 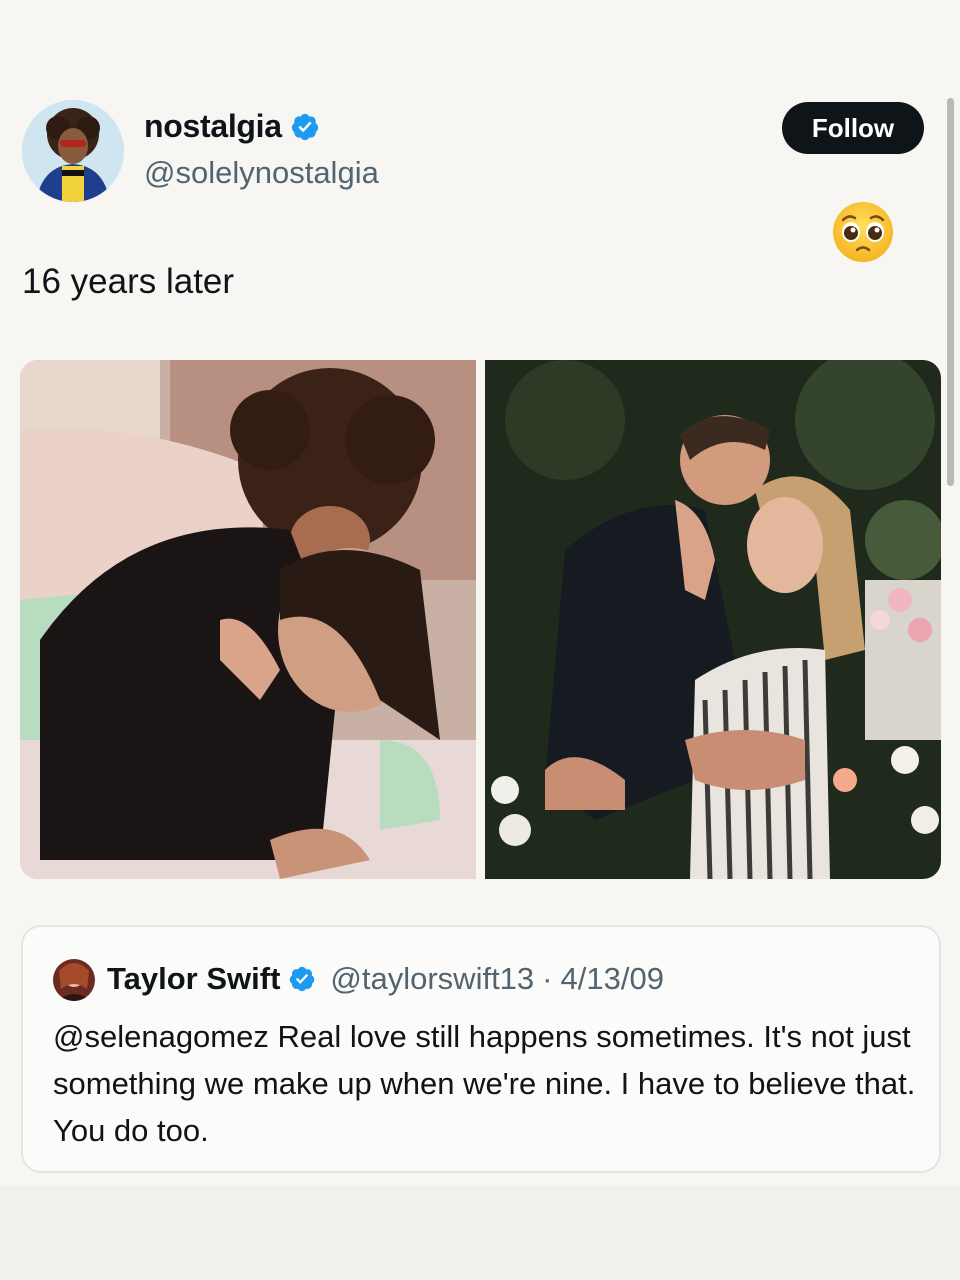 What do you see at coordinates (612, 979) in the screenshot?
I see `quoted-date: 4/13/09` at bounding box center [612, 979].